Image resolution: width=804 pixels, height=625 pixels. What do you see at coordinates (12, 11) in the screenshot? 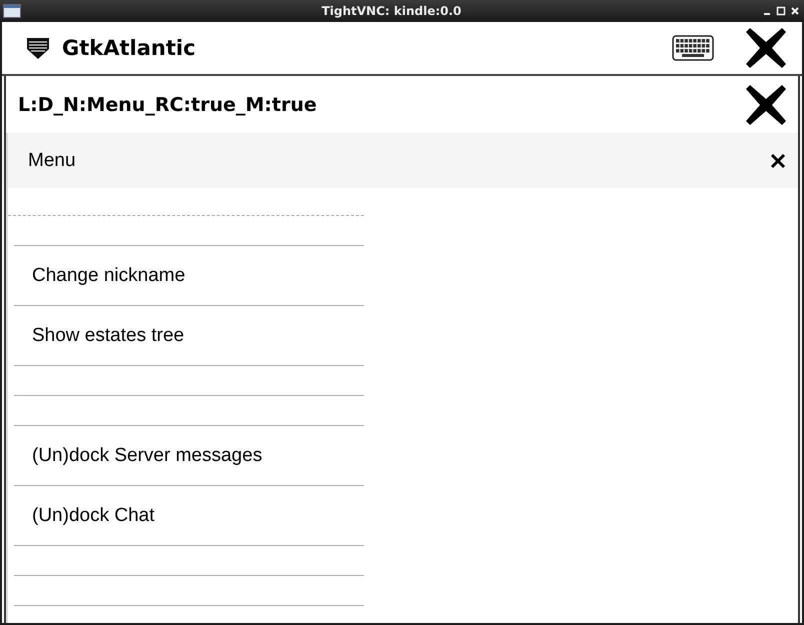
I see `window-icon` at bounding box center [12, 11].